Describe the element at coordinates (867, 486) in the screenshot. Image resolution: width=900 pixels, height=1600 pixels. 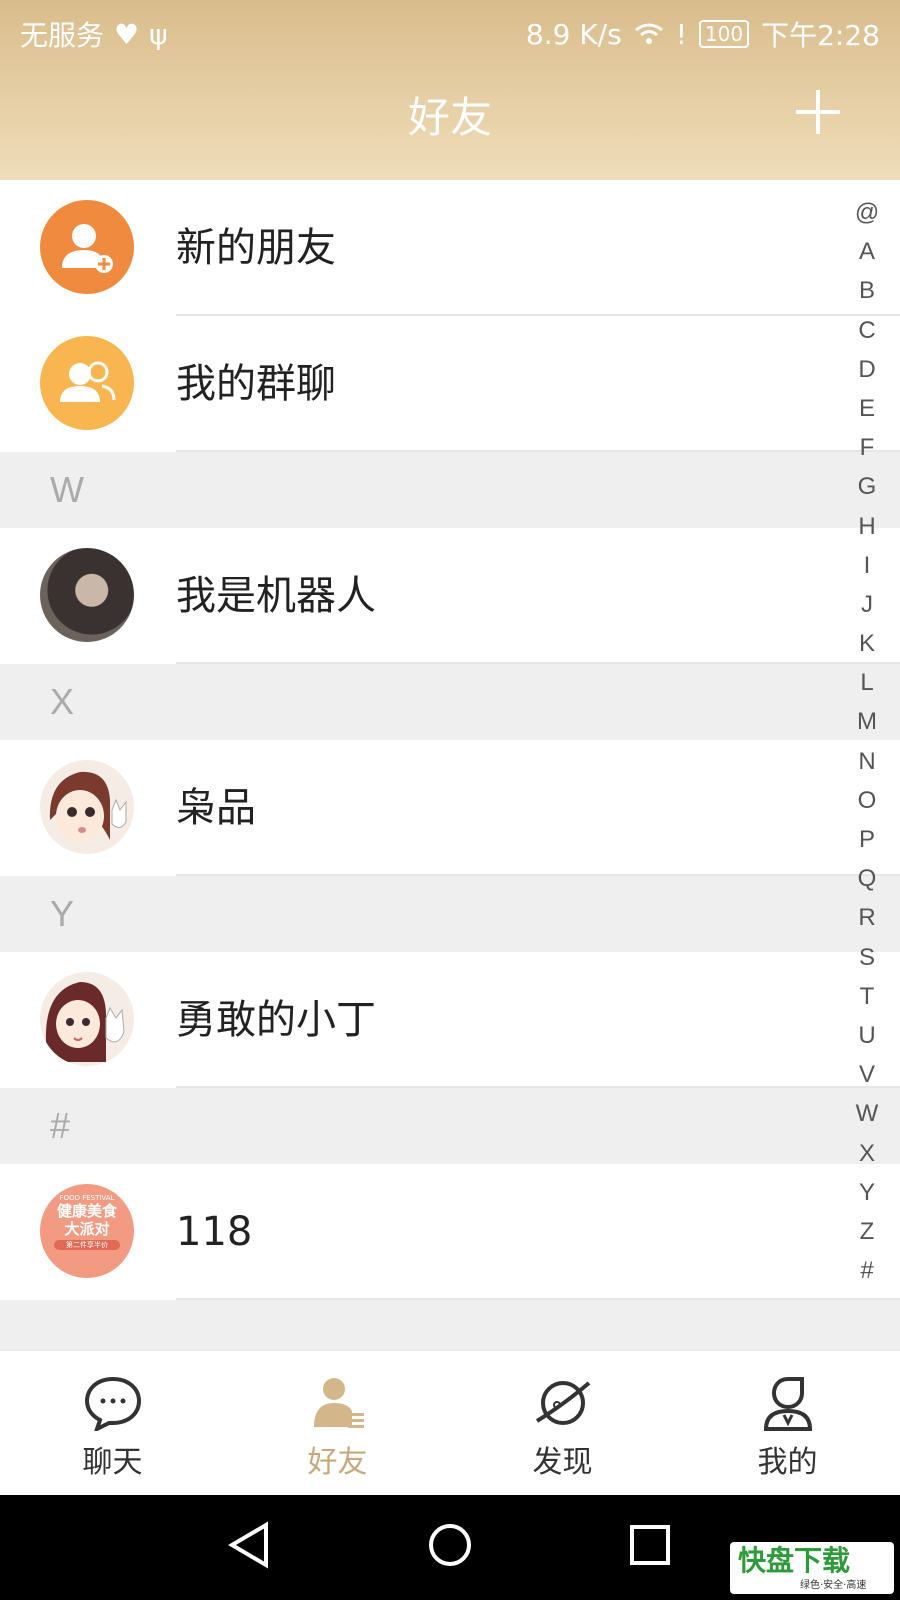
I see `index-letter: G` at that location.